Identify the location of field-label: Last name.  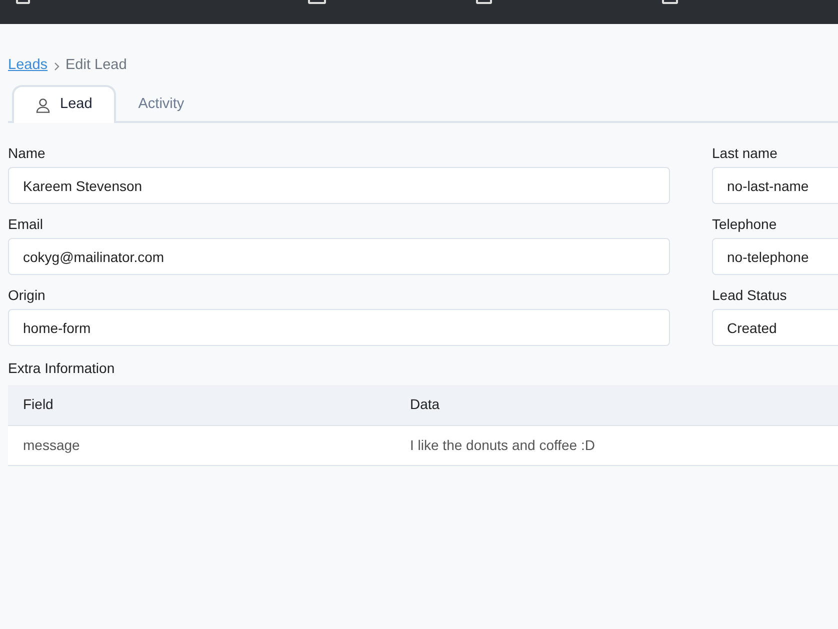
(745, 152).